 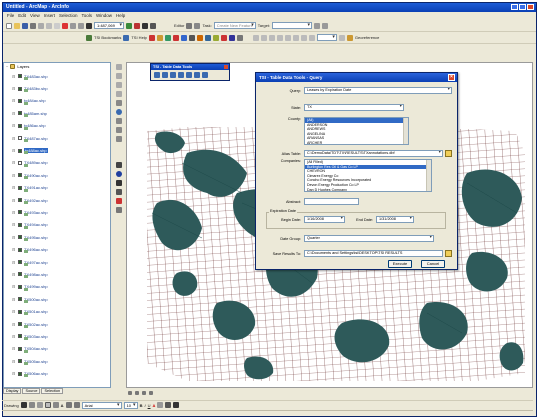 I want to click on fixed-zoom-in-icon, so click(x=119, y=85).